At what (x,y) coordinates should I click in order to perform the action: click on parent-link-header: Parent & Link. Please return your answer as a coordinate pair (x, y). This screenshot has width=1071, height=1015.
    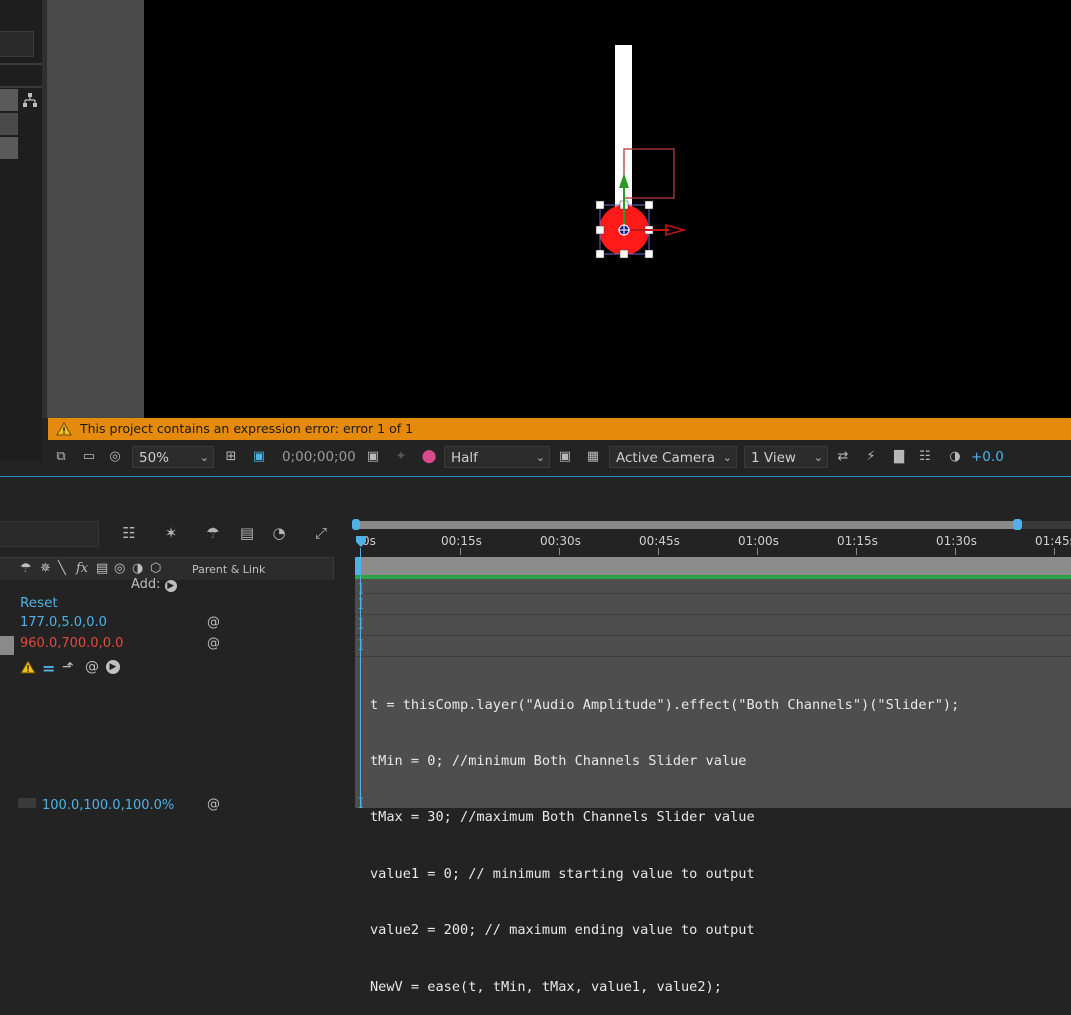
    Looking at the image, I should click on (228, 569).